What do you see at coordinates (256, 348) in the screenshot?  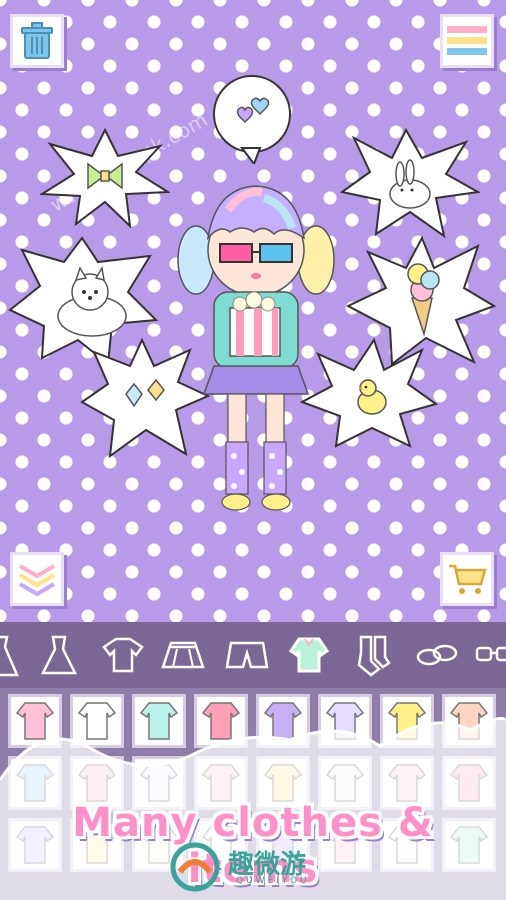 I see `character-doll` at bounding box center [256, 348].